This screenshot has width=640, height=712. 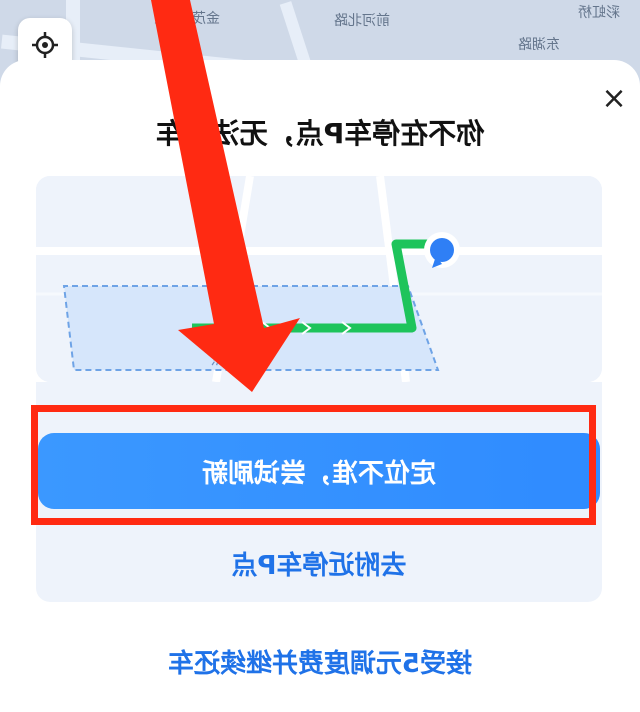 What do you see at coordinates (319, 563) in the screenshot?
I see `go-nearby-parking-link: 去附近停车P点` at bounding box center [319, 563].